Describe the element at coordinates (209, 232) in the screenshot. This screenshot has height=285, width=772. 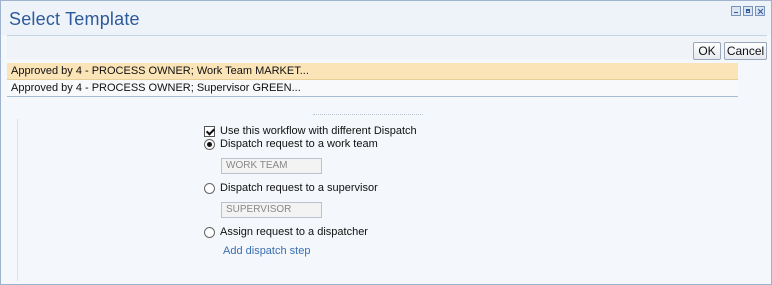
I see `assign-dispatcher-radio` at that location.